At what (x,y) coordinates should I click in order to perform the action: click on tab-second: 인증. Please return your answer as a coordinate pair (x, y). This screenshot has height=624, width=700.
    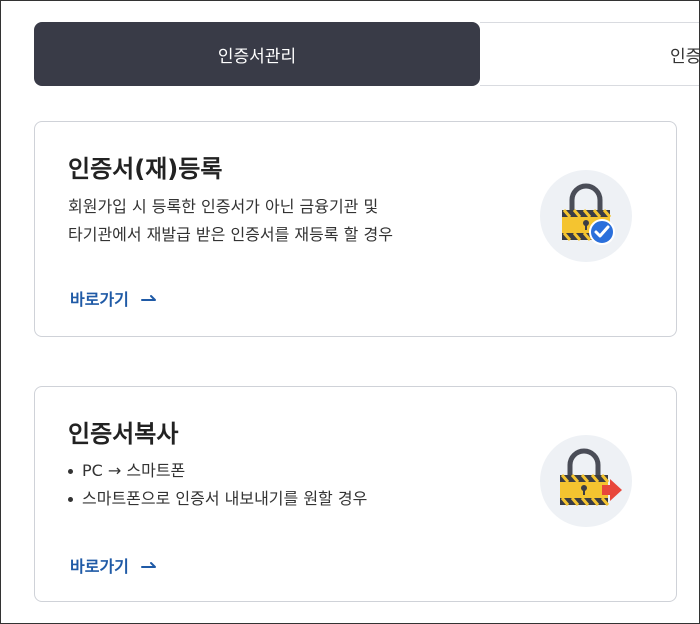
    Looking at the image, I should click on (590, 54).